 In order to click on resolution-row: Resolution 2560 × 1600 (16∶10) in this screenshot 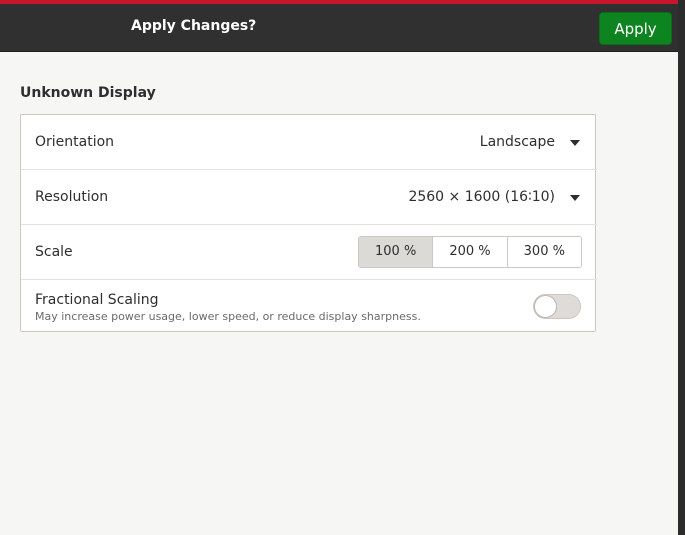, I will do `click(309, 197)`.